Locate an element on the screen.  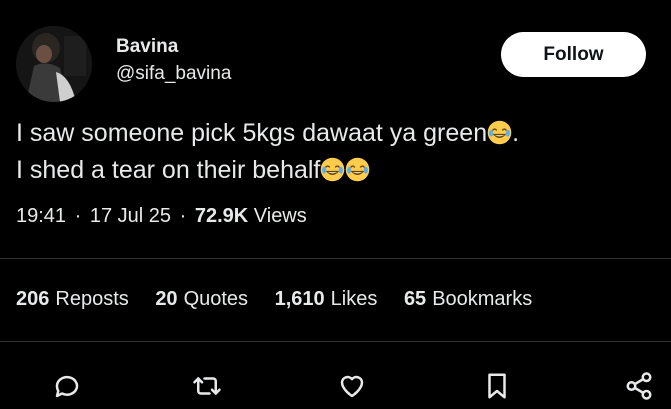
views-count: 72.9K is located at coordinates (221, 216).